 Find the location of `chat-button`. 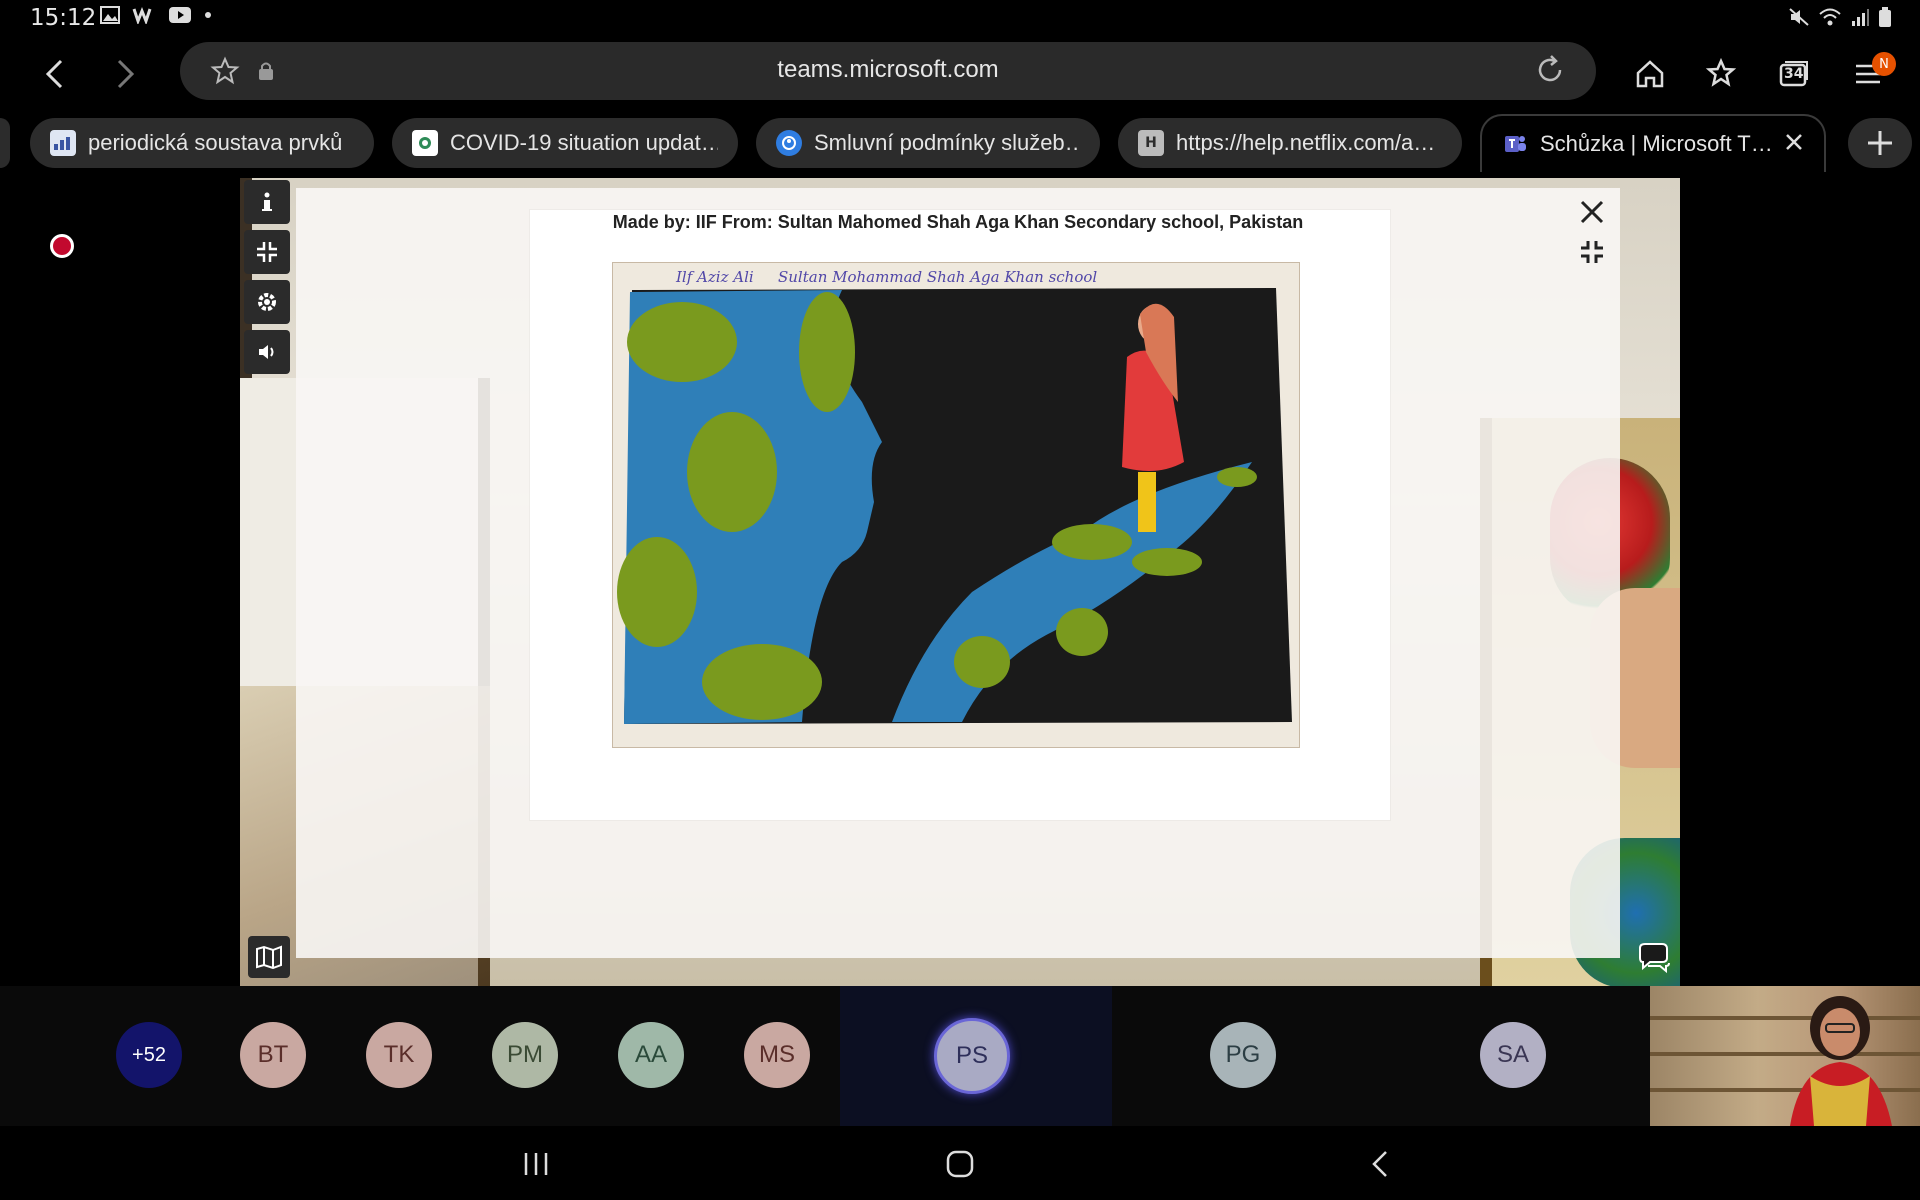

chat-button is located at coordinates (1654, 958).